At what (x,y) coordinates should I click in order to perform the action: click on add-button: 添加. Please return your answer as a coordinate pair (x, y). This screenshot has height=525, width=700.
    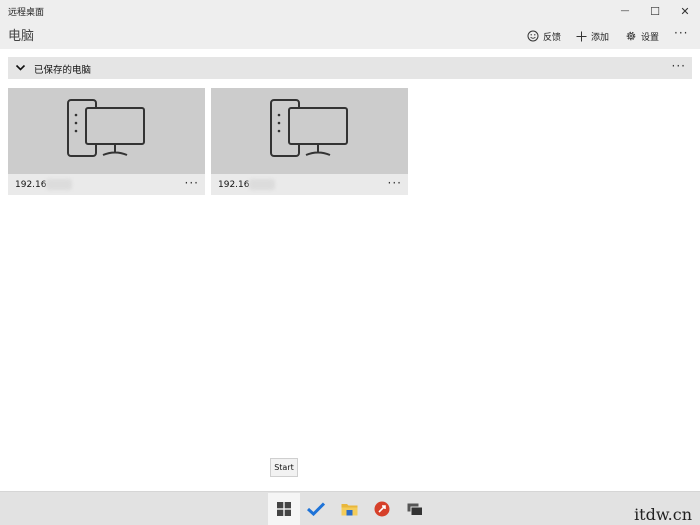
    Looking at the image, I should click on (592, 36).